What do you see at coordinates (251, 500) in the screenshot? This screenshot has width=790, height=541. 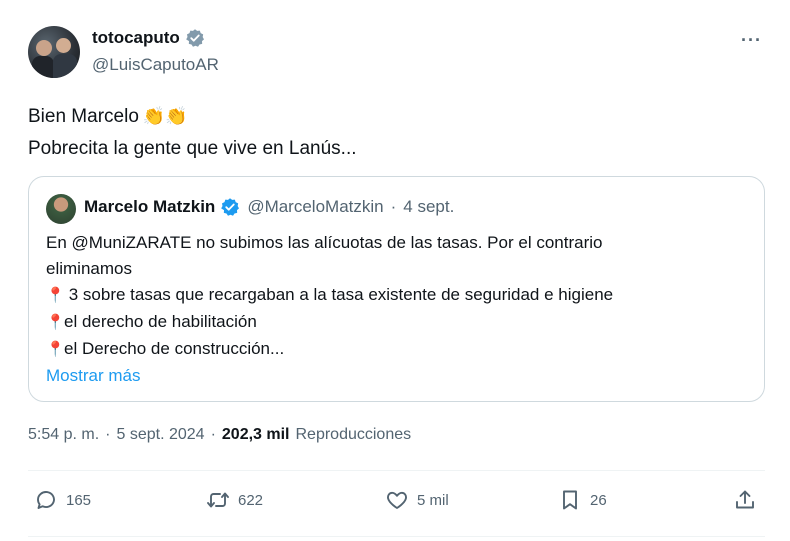 I see `repost-count: 622` at bounding box center [251, 500].